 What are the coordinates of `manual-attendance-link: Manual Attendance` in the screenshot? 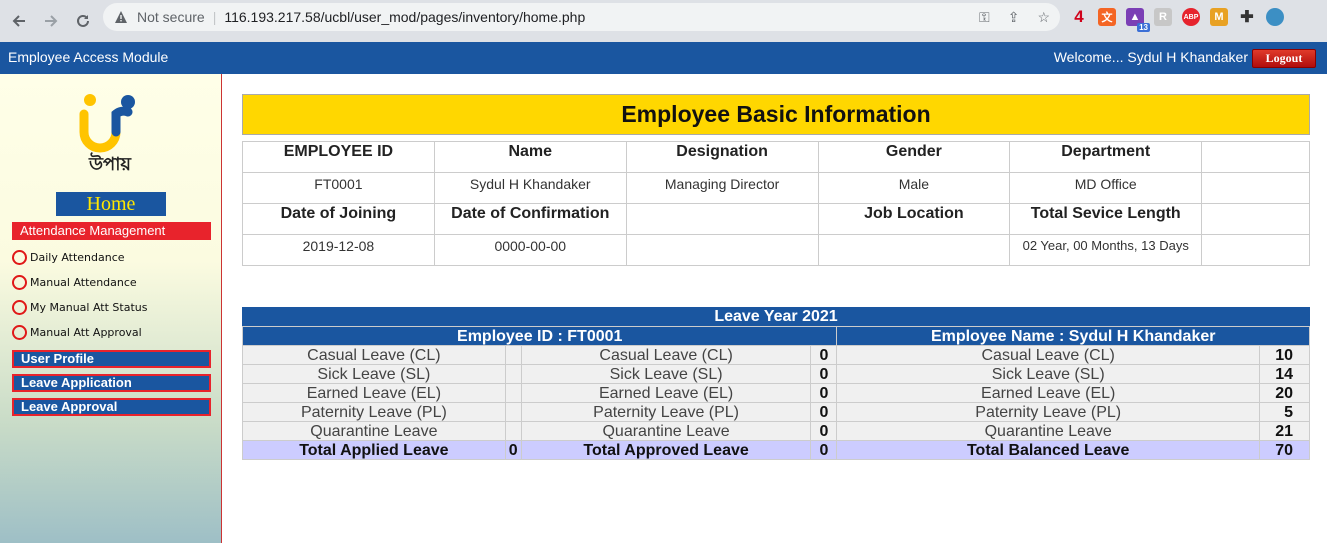 It's located at (74, 282).